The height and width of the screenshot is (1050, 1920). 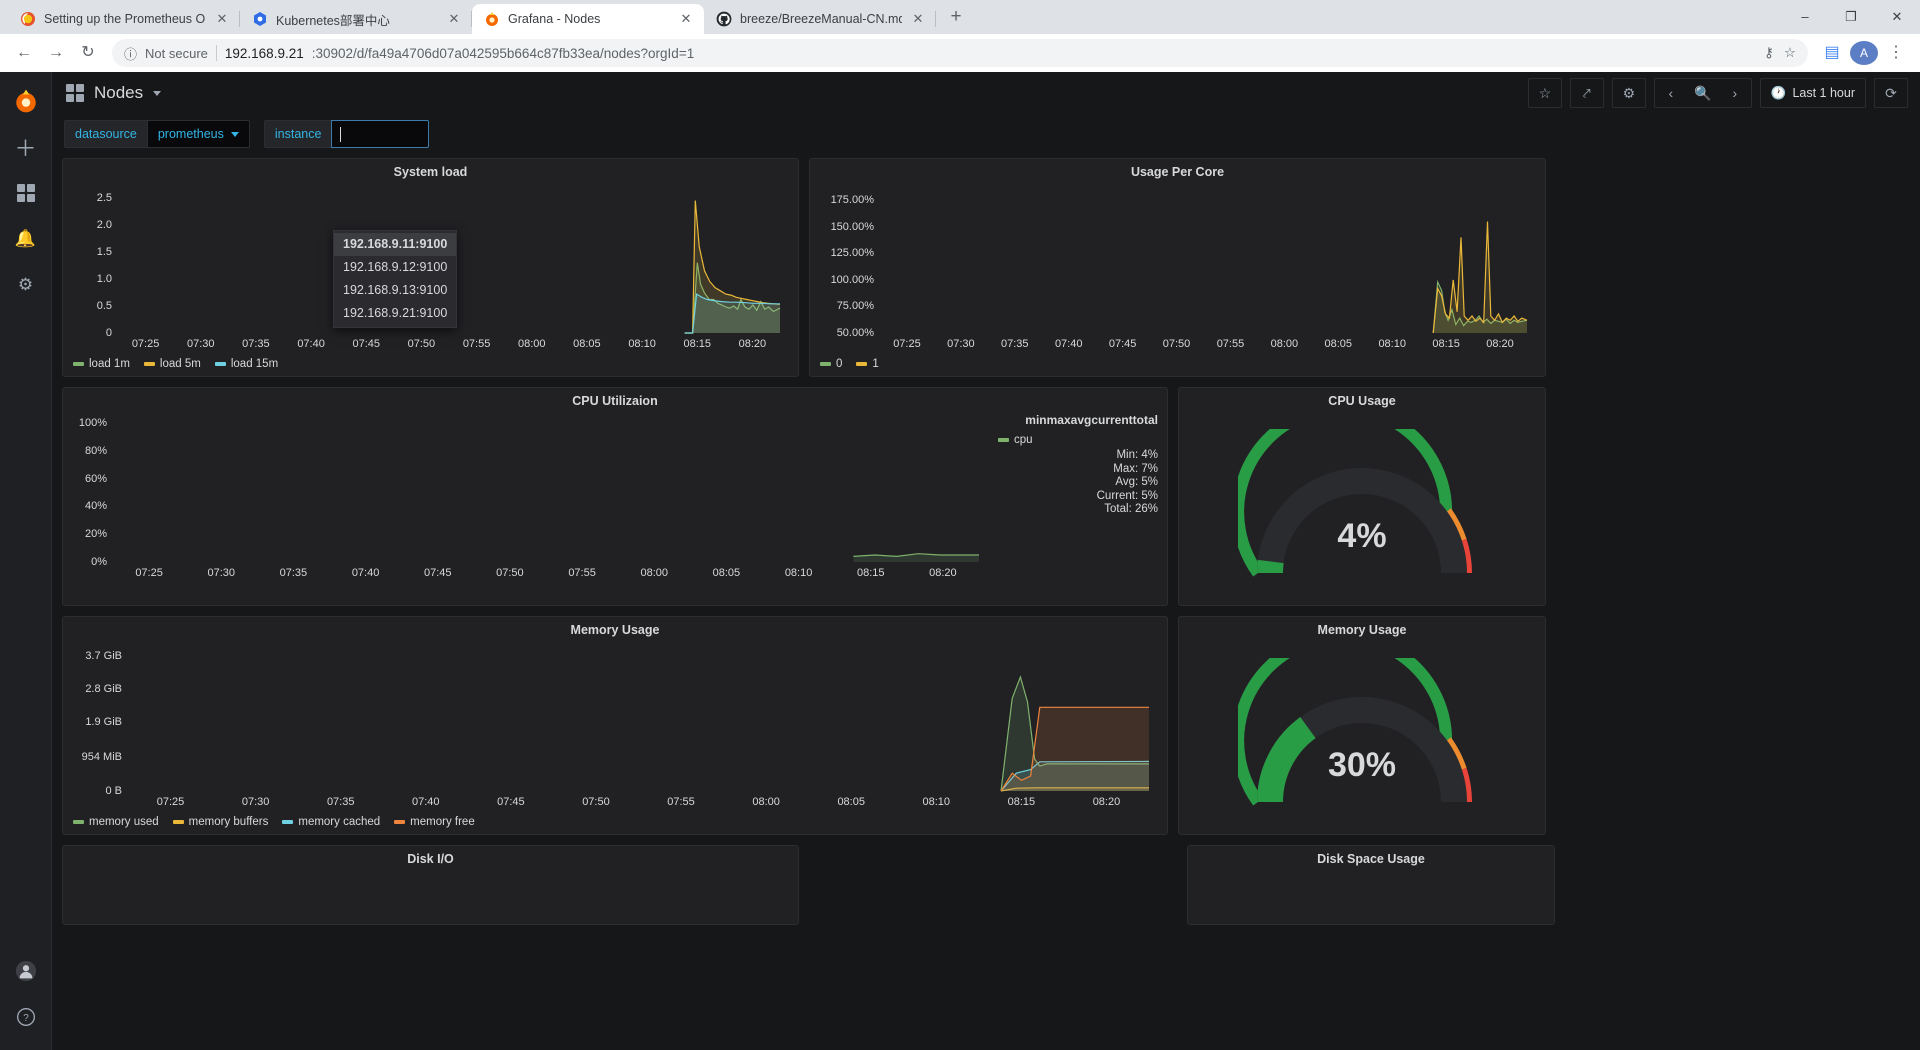 What do you see at coordinates (852, 279) in the screenshot?
I see `y-axis-tick-label: 100.00%` at bounding box center [852, 279].